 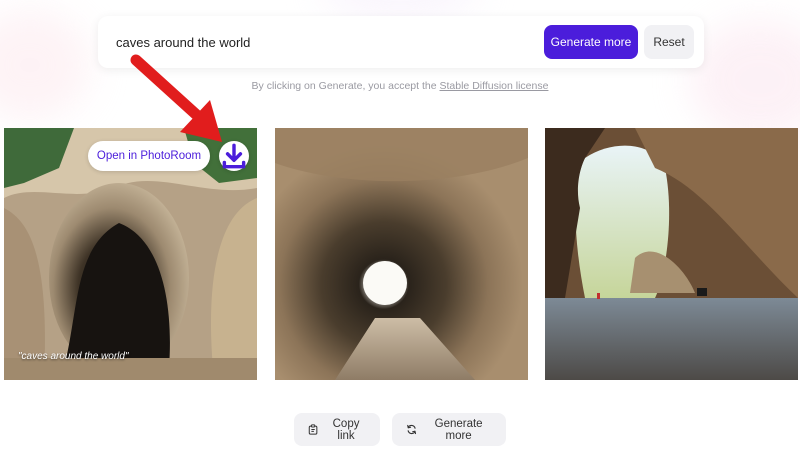 I want to click on image-caption: "caves around the world", so click(x=73, y=356).